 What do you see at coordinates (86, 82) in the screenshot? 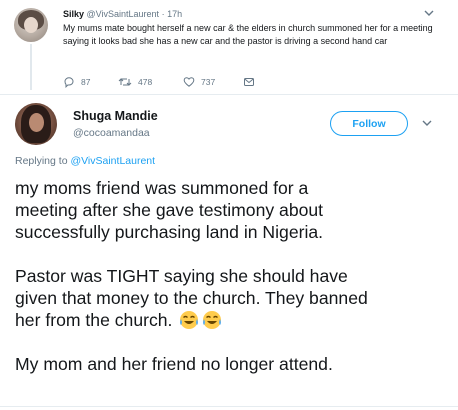
I see `reply-count: 87` at bounding box center [86, 82].